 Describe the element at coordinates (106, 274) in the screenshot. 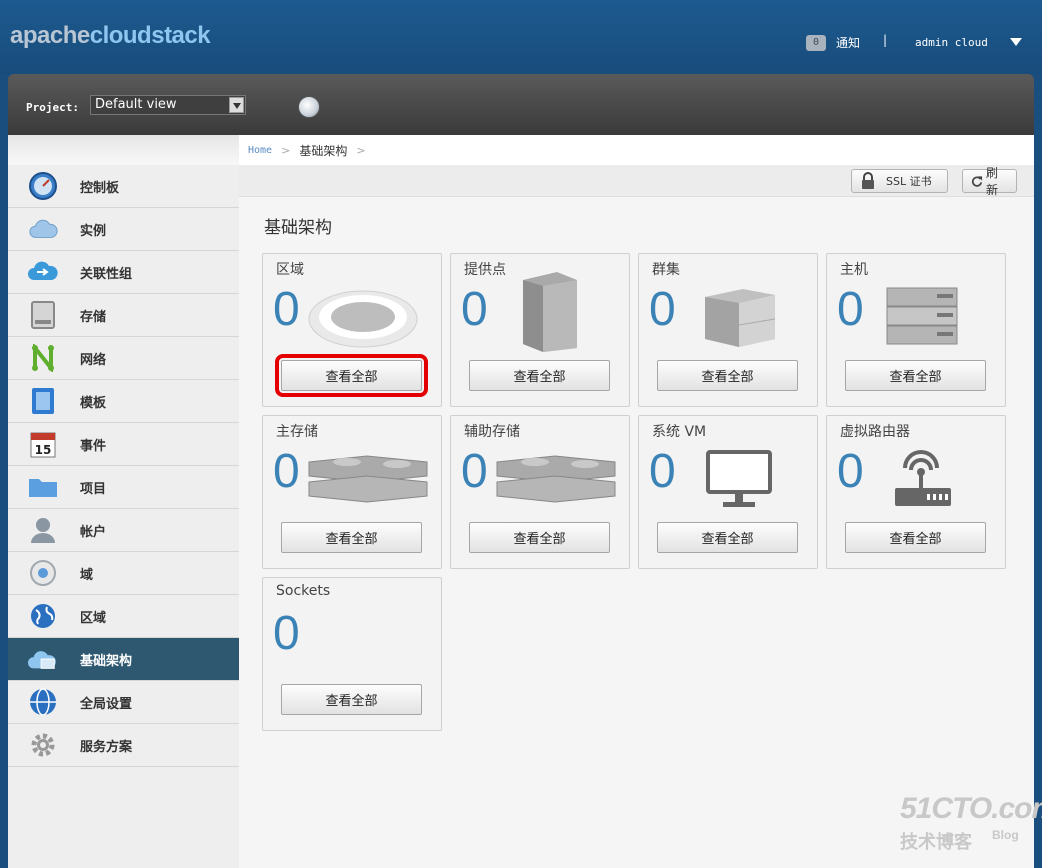

I see `sidebar-item-label: 关联性组` at that location.